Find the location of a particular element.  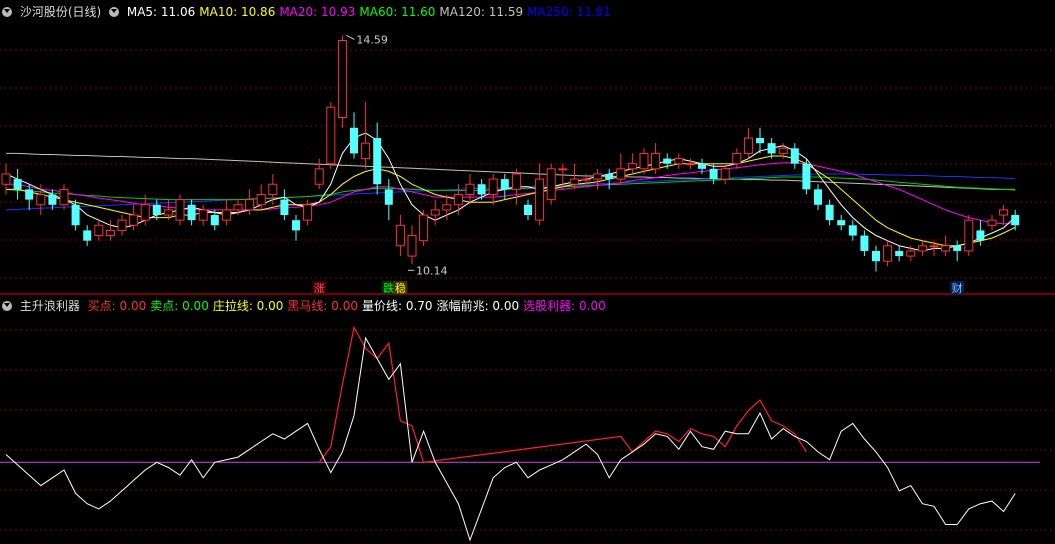

signal-marker-label: 涨 is located at coordinates (319, 288).